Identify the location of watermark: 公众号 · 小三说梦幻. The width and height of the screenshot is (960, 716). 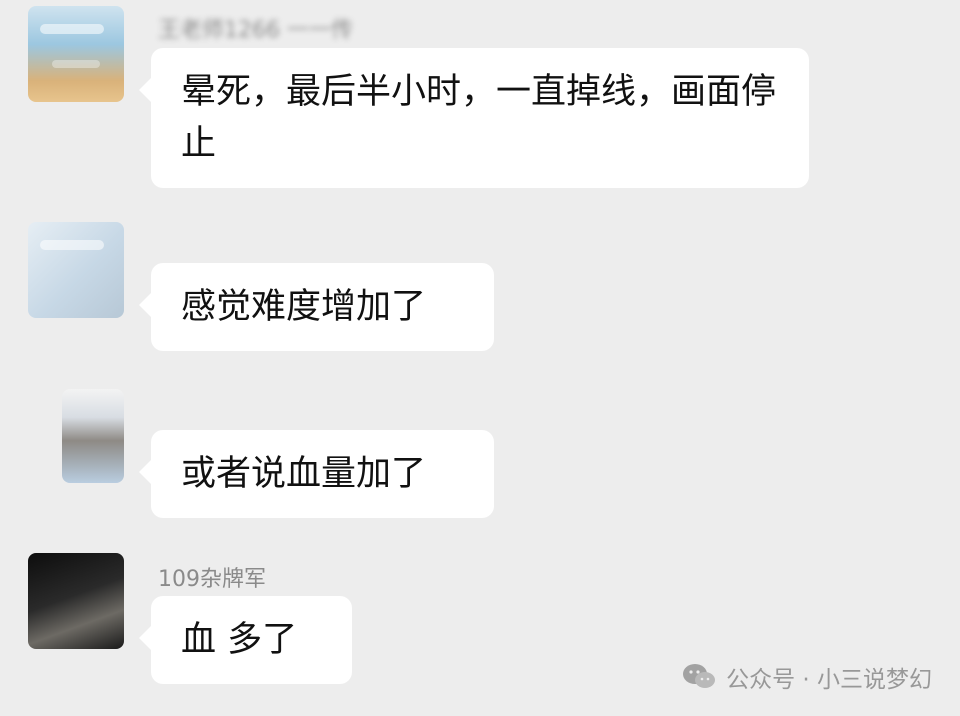
(807, 677).